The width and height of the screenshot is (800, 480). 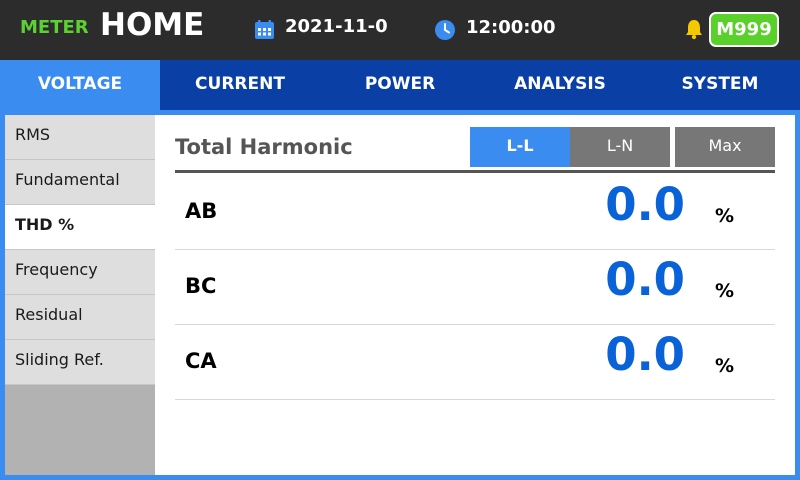 I want to click on main-tabs: VOLTAGE CURRENT POWER ANALYSIS SYSTEM, so click(x=400, y=85).